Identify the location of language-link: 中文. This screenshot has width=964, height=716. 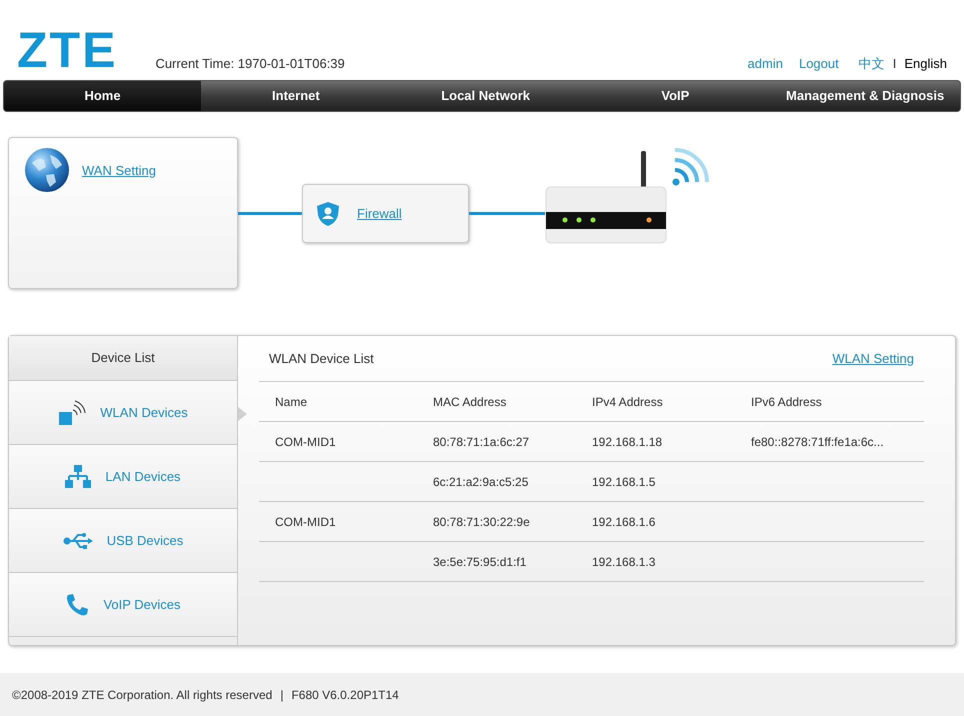
(871, 63).